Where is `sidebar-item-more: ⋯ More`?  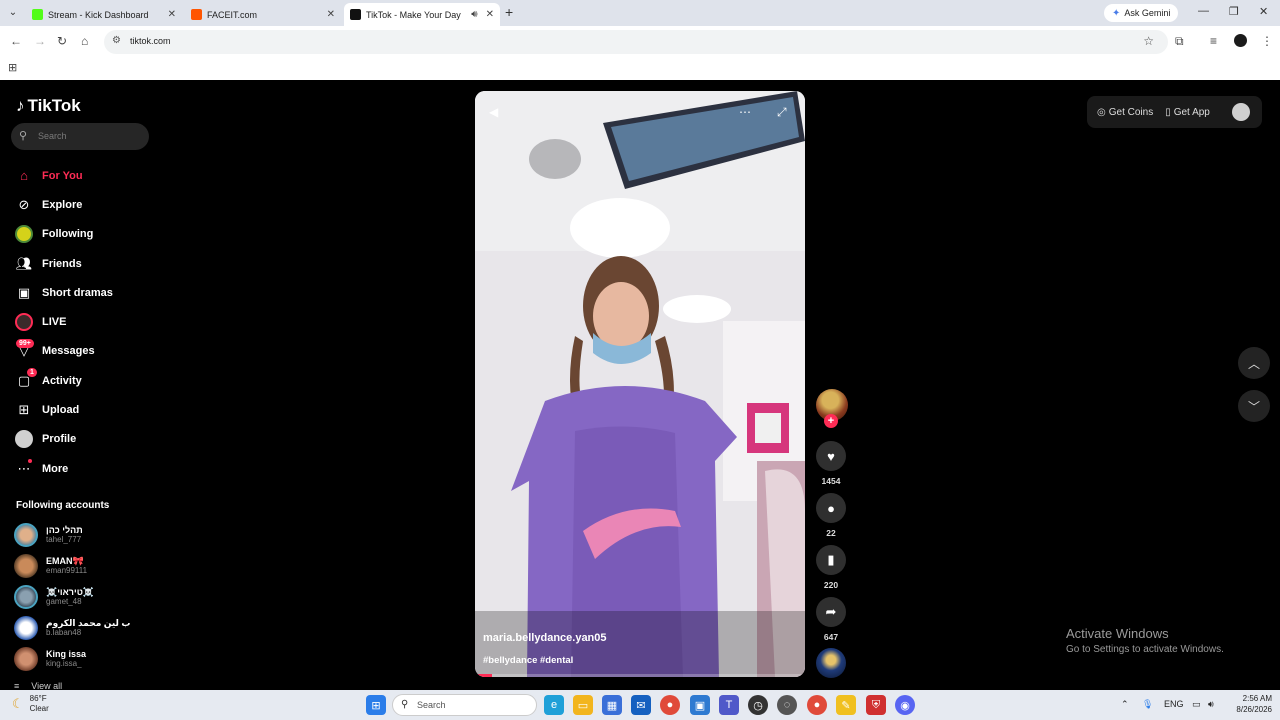
sidebar-item-more: ⋯ More is located at coordinates (84, 468).